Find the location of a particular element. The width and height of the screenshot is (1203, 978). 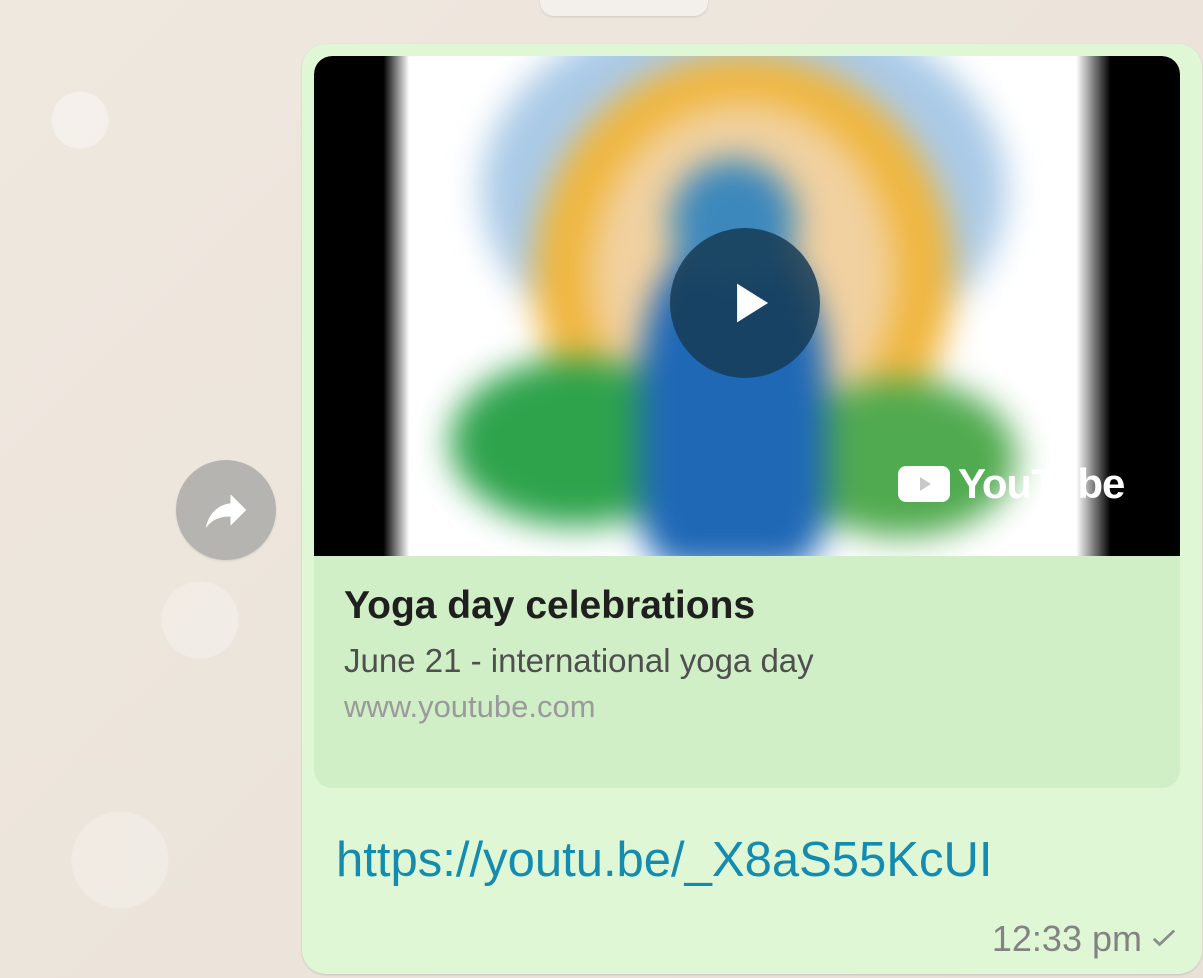

youtube-logo: YouTube is located at coordinates (1011, 484).